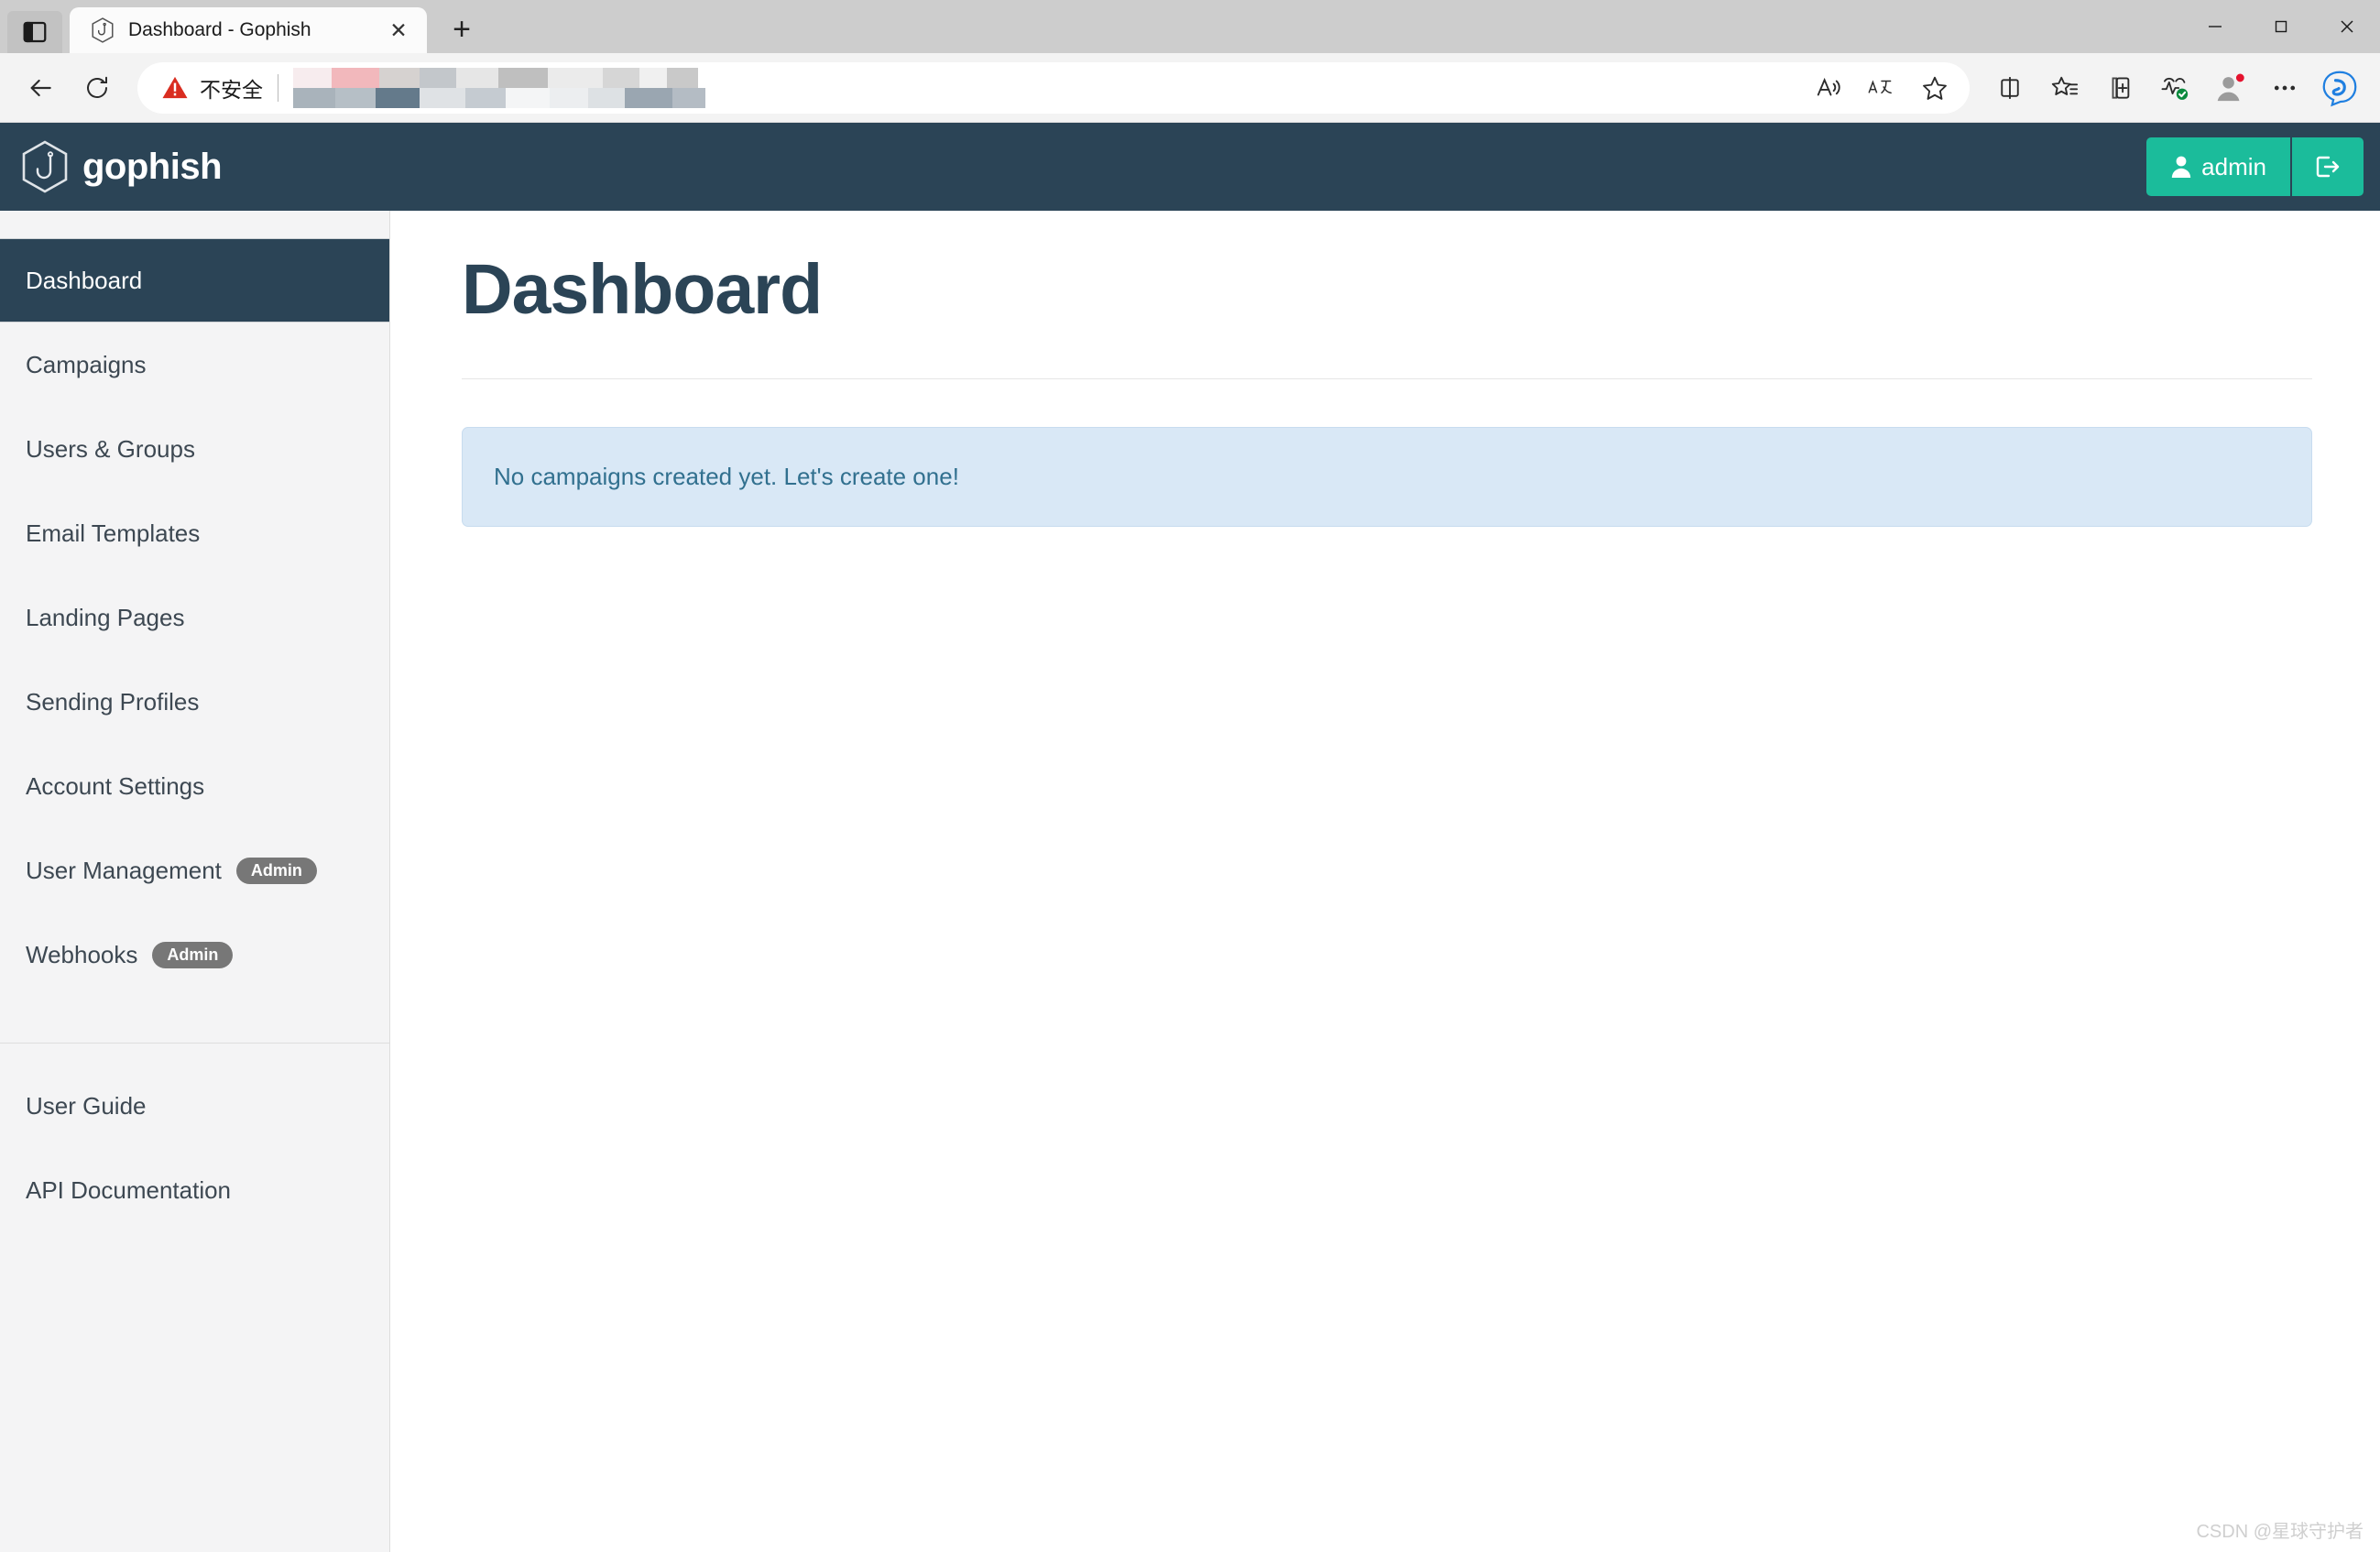 The image size is (2380, 1552). Describe the element at coordinates (2181, 167) in the screenshot. I see `user-icon` at that location.